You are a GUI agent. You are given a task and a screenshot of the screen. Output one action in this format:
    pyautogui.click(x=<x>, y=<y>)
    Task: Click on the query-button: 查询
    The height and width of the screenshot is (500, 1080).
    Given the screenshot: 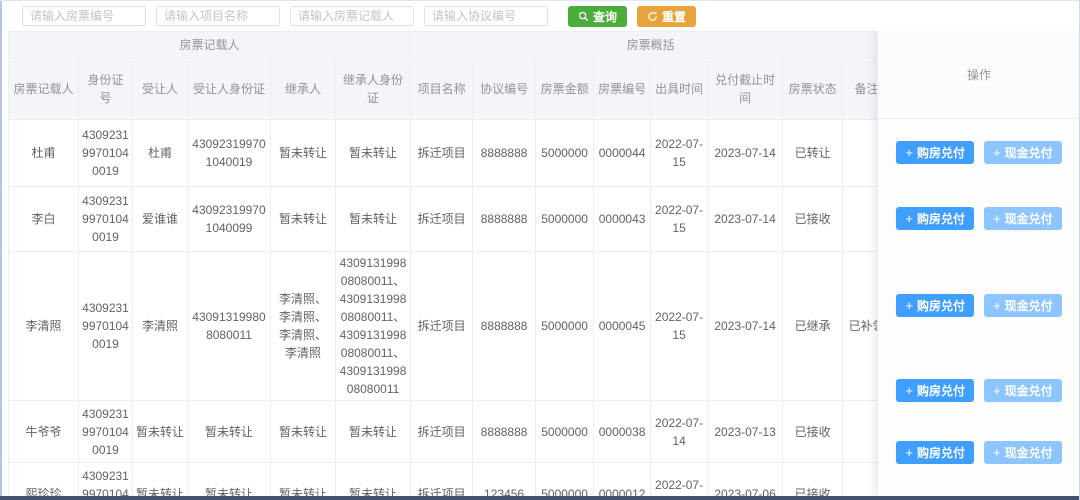 What is the action you would take?
    pyautogui.click(x=598, y=16)
    